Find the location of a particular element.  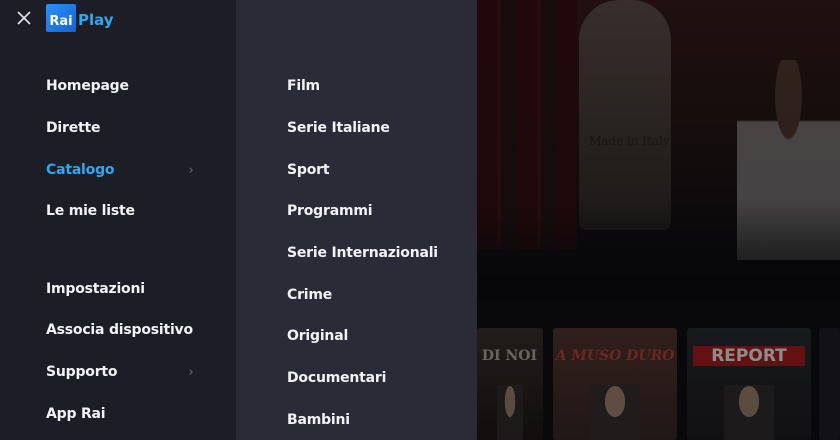

submenu-item-original: Original is located at coordinates (317, 336).